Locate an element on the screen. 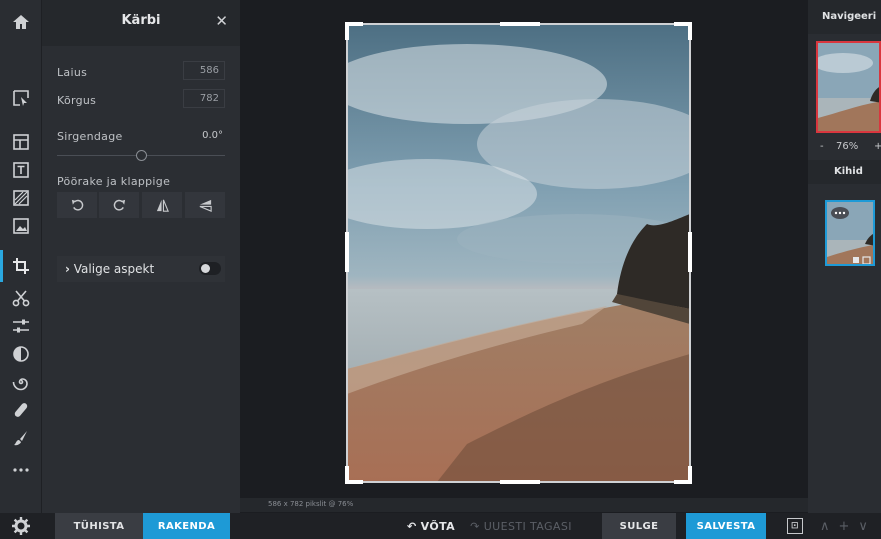 The width and height of the screenshot is (881, 539). image-icon is located at coordinates (21, 226).